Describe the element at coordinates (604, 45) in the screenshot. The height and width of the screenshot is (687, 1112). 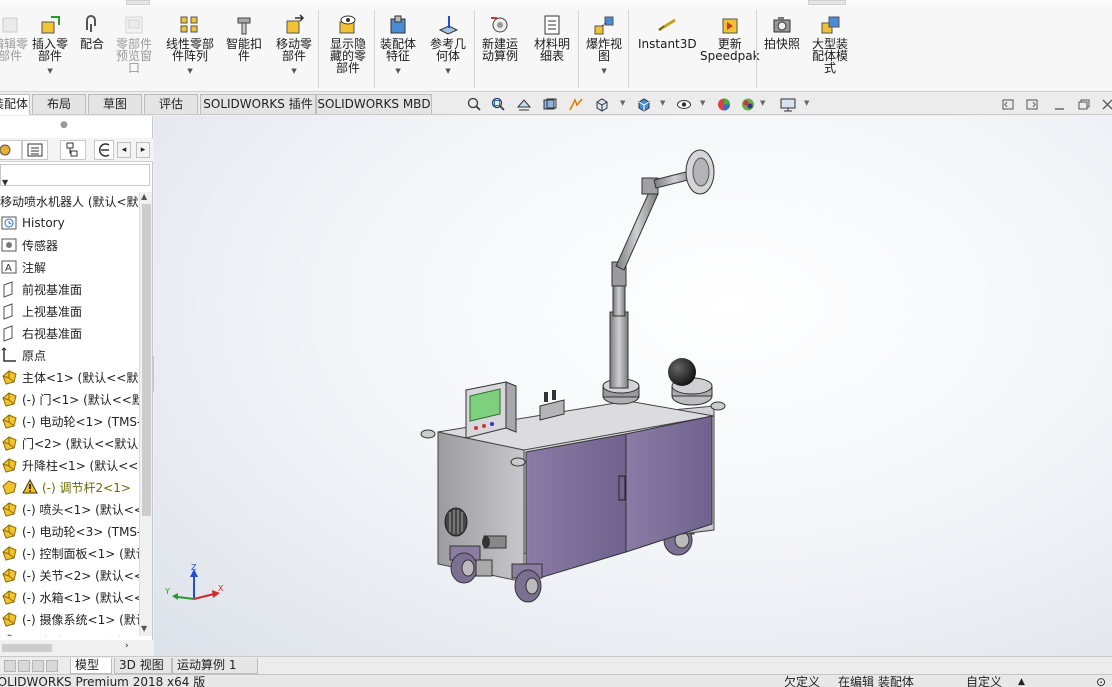
I see `exploded-view-button: 爆炸视 图 ▼` at that location.